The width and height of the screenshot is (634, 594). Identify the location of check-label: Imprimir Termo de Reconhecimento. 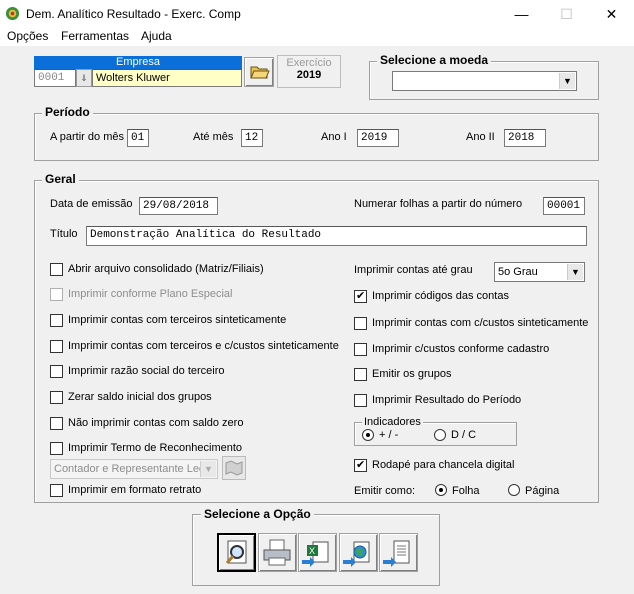
(155, 448).